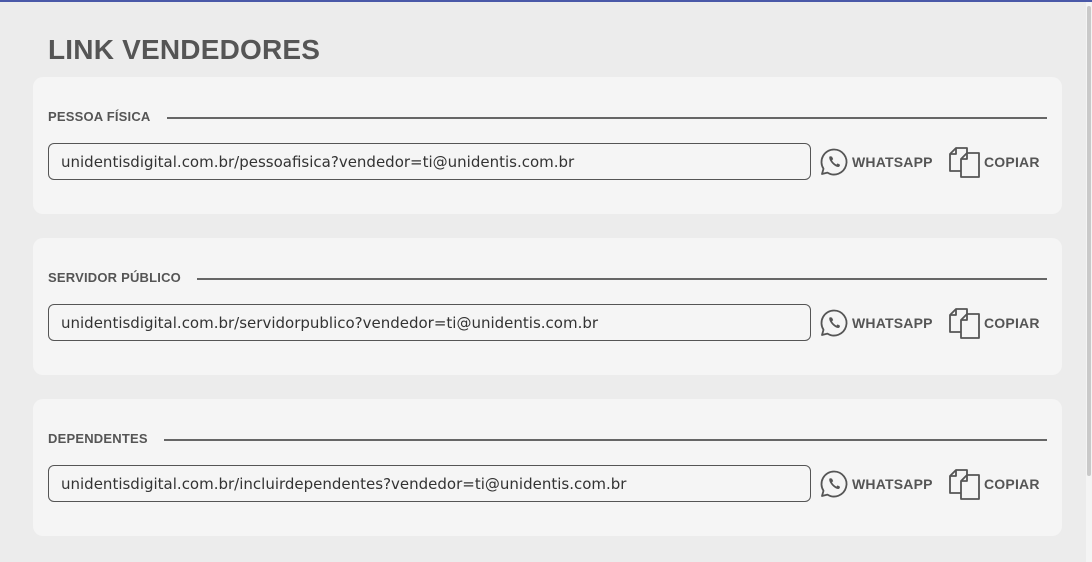  I want to click on section-header: SERVIDOR PÚBLICO, so click(547, 277).